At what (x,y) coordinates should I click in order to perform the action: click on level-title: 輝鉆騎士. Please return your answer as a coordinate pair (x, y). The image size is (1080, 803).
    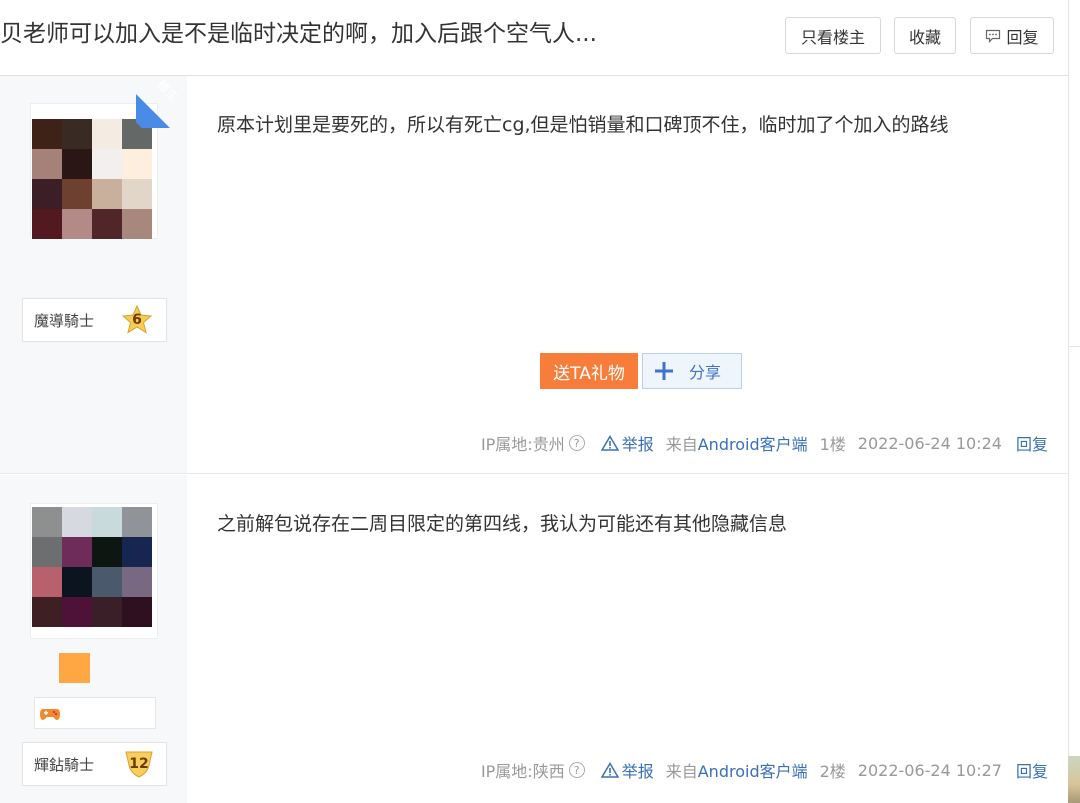
    Looking at the image, I should click on (64, 764).